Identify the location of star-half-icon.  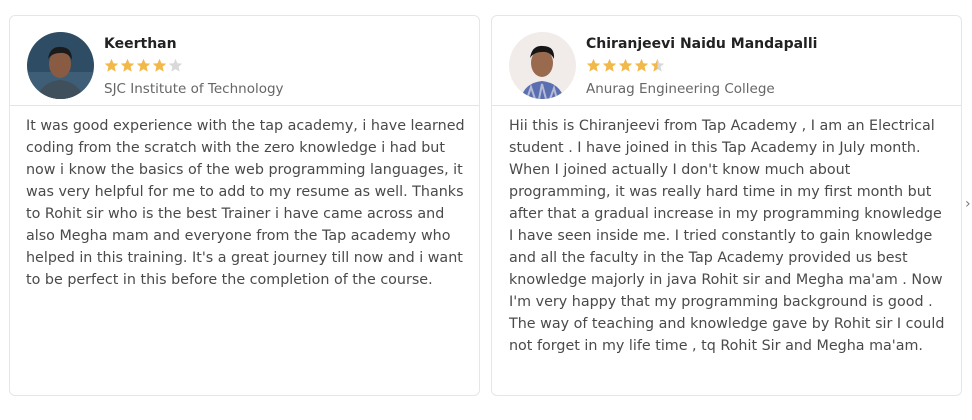
(657, 65).